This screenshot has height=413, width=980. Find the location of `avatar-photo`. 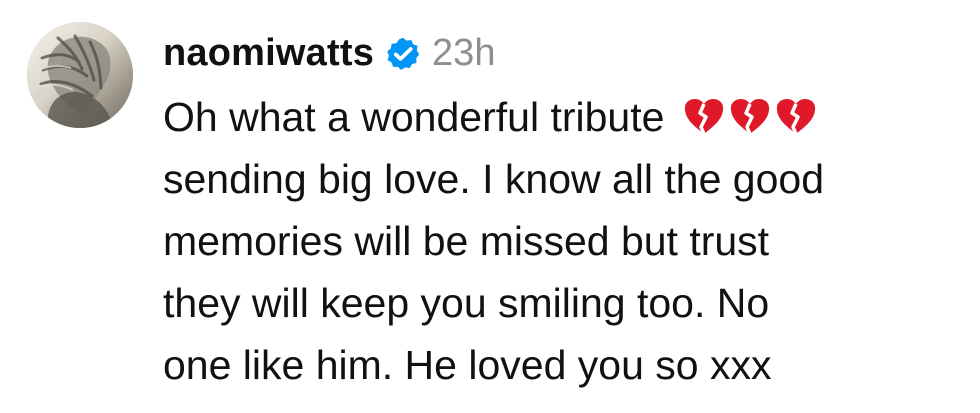

avatar-photo is located at coordinates (80, 75).